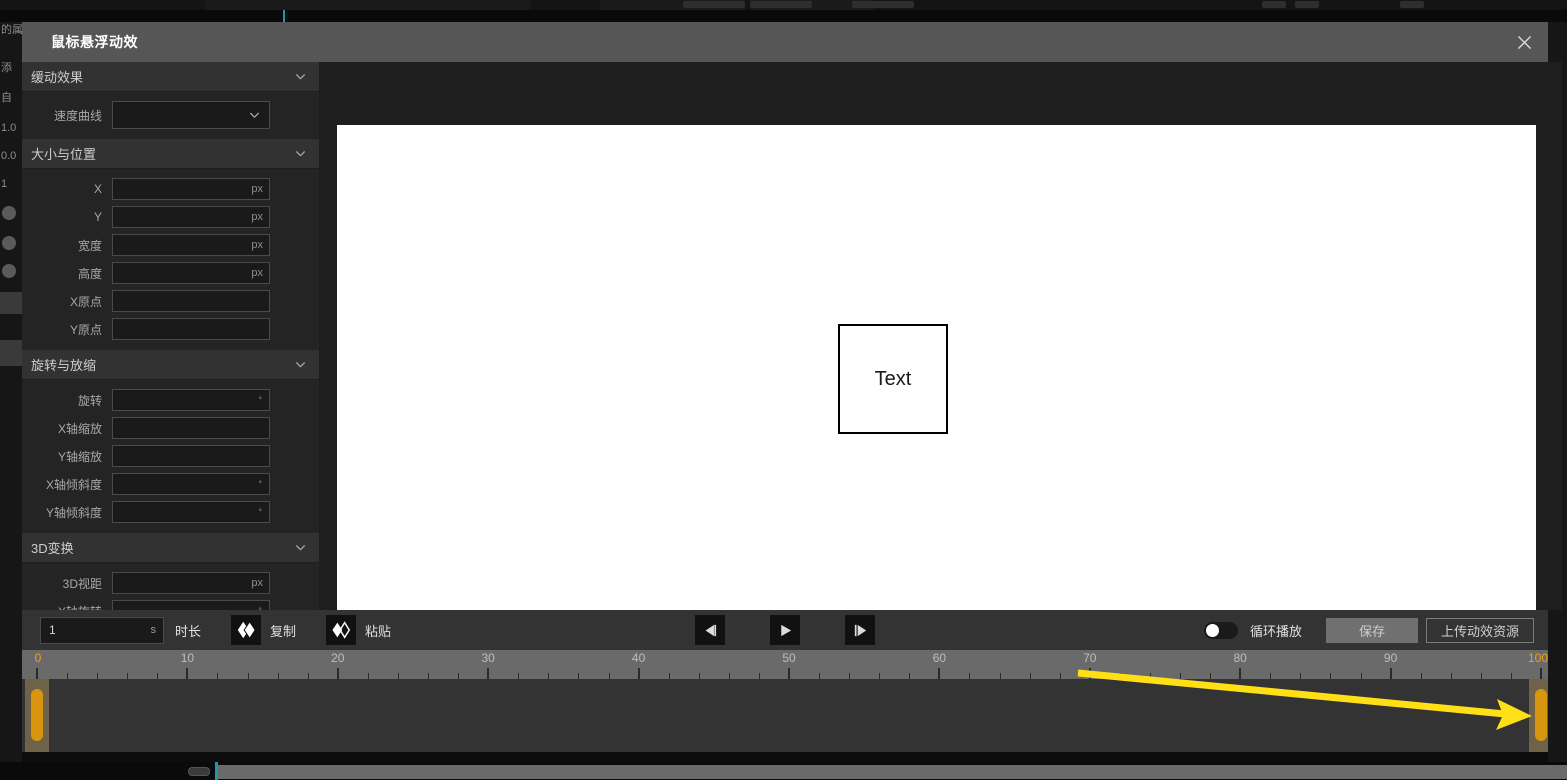 The width and height of the screenshot is (1567, 780). I want to click on x-origin-input, so click(191, 301).